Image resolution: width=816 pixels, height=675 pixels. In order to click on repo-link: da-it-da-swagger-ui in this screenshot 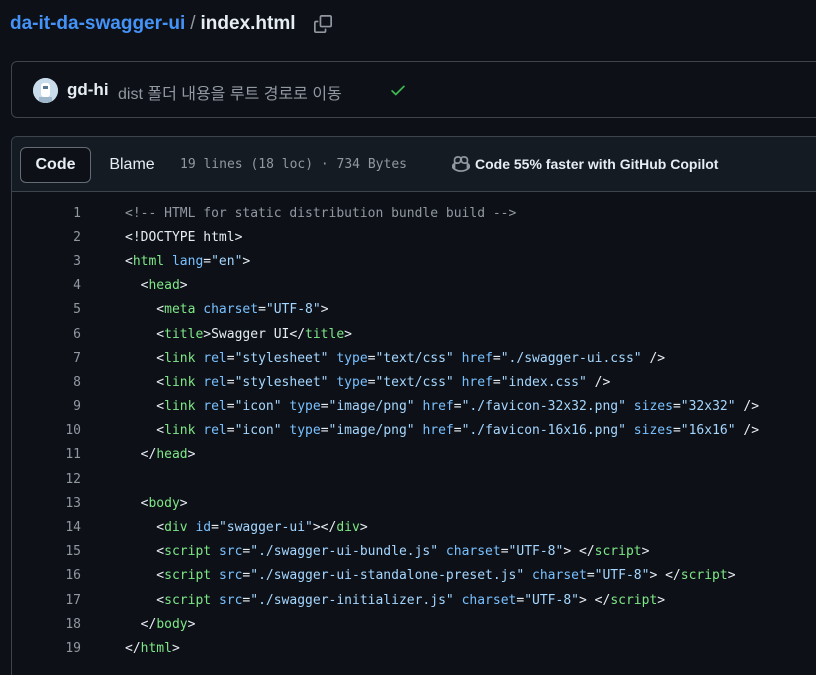, I will do `click(97, 24)`.